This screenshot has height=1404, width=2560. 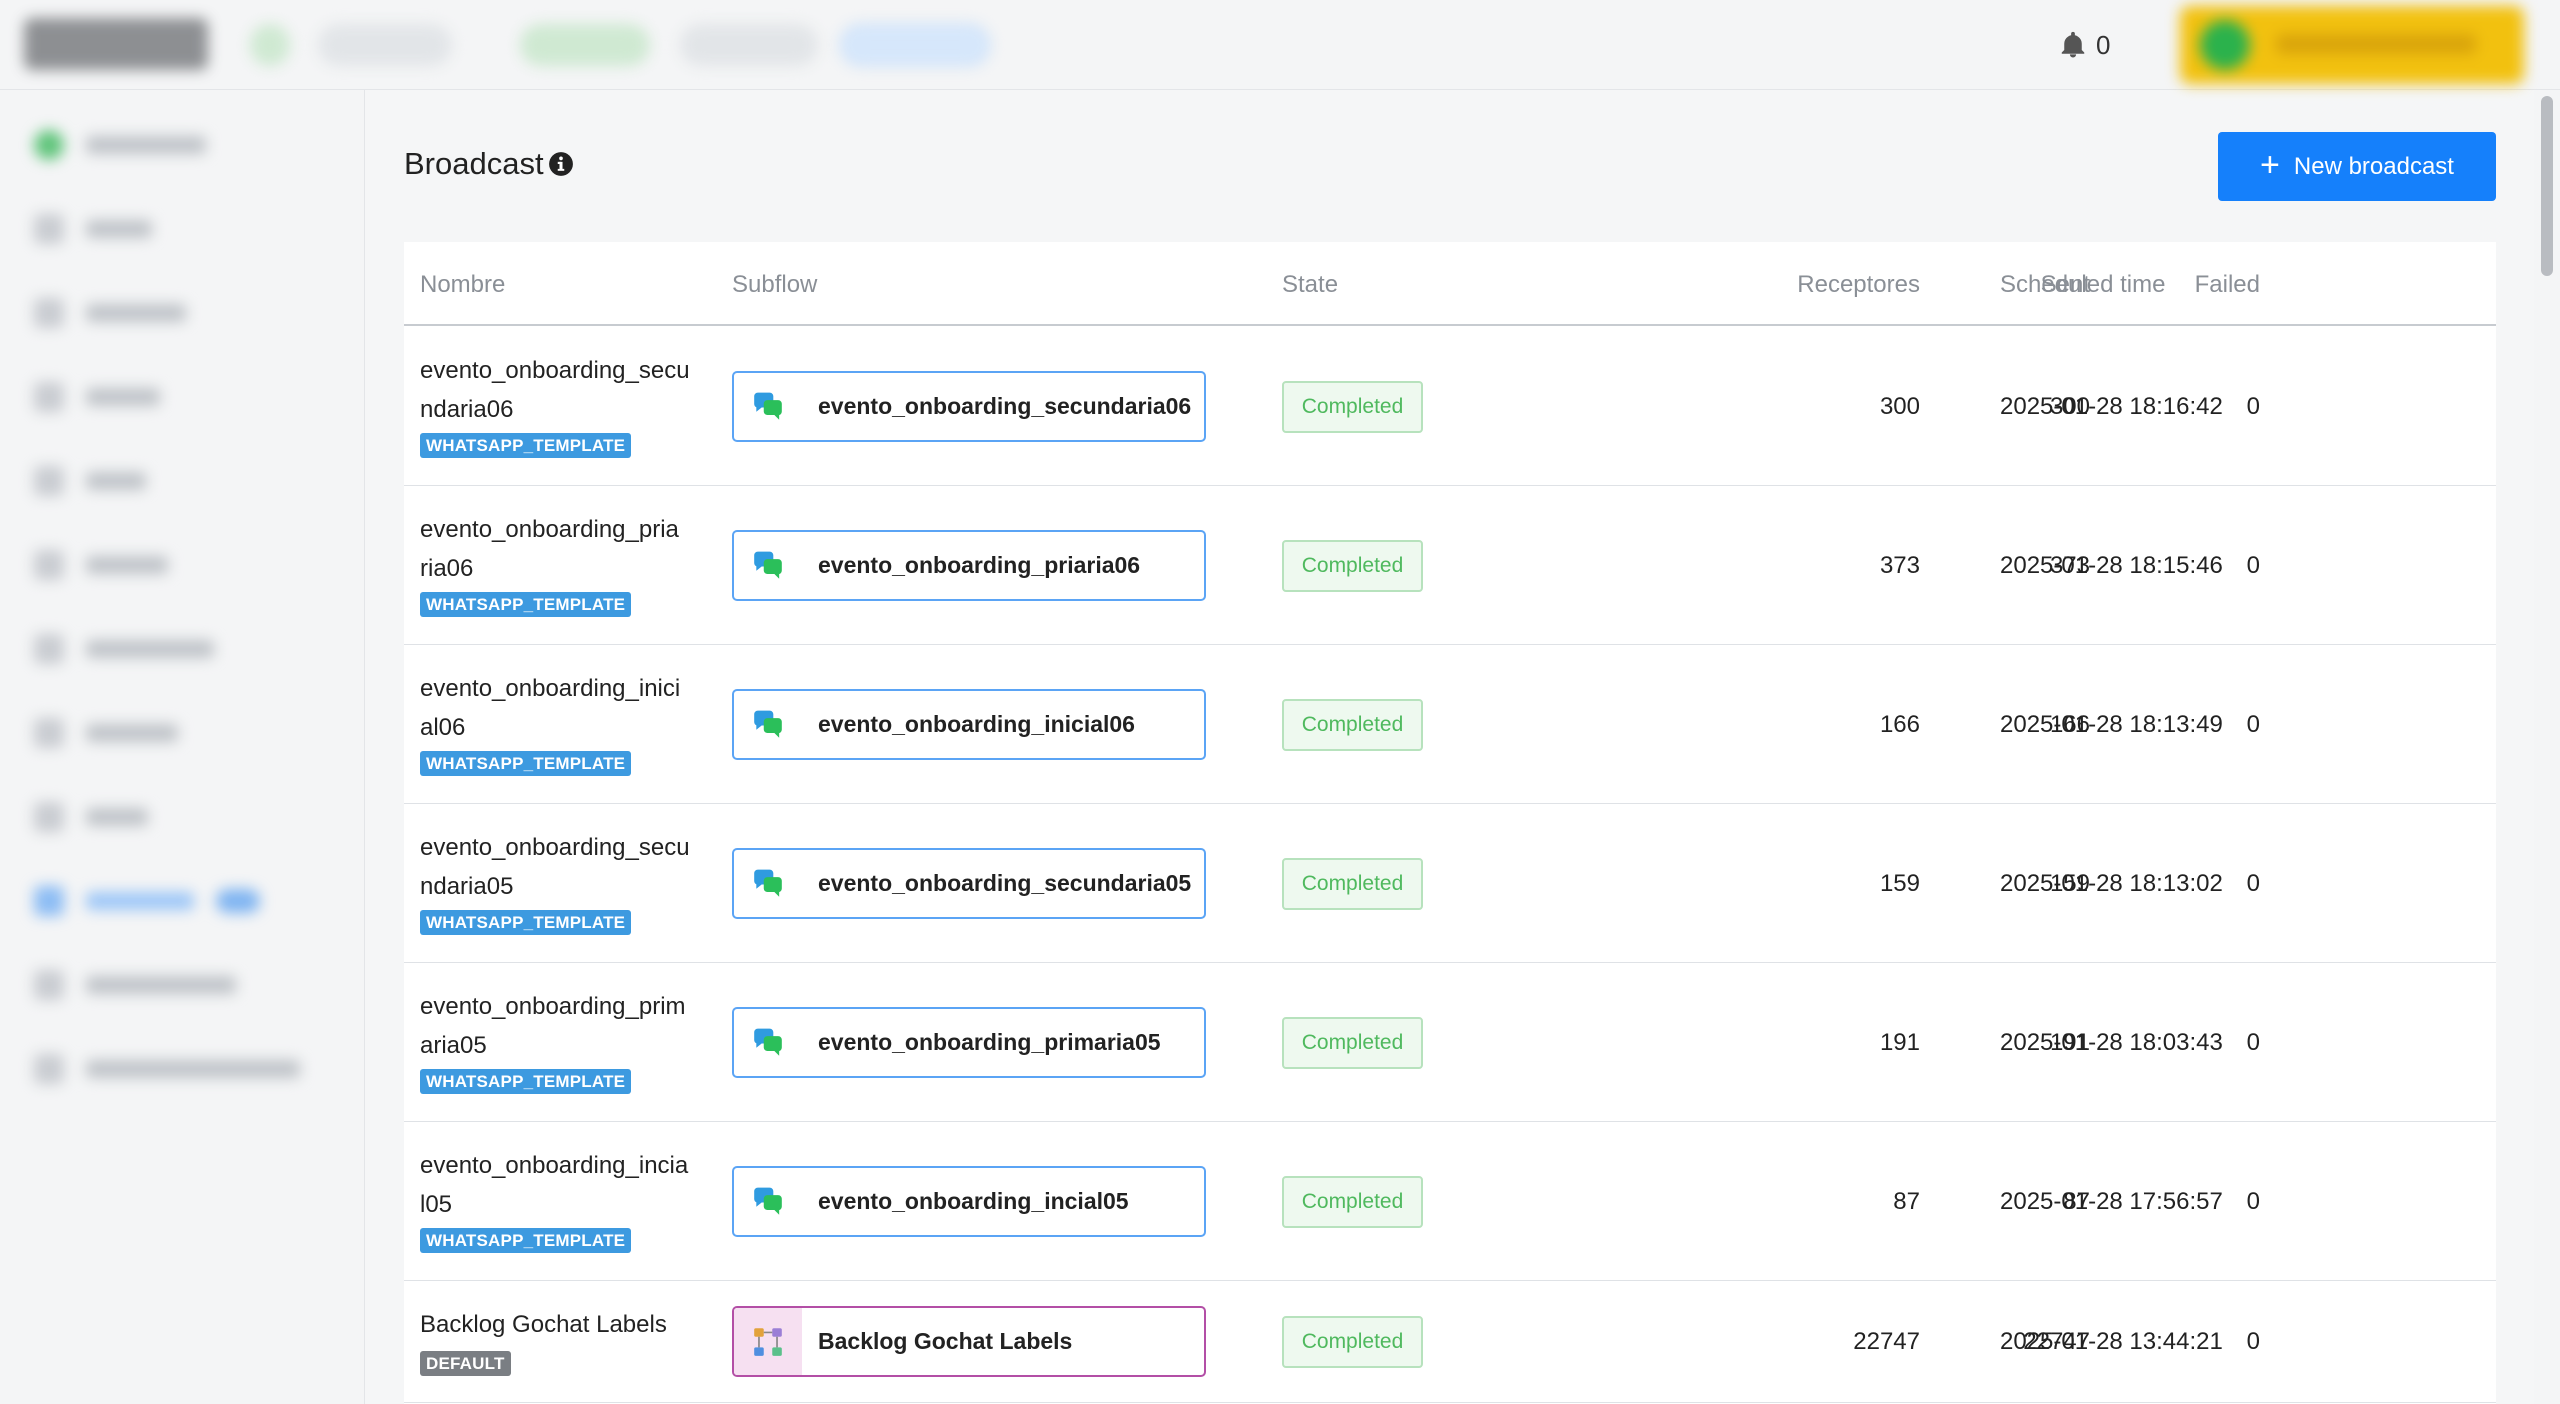 I want to click on subflow-link: evento_onboarding_secundaria05, so click(x=969, y=883).